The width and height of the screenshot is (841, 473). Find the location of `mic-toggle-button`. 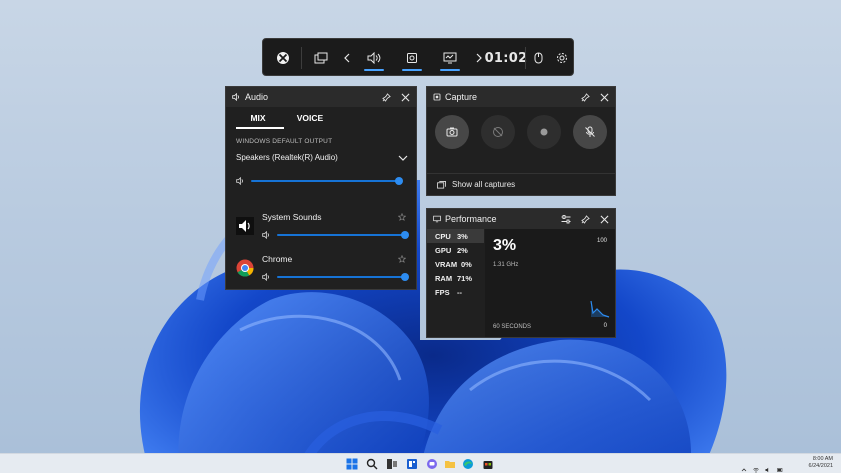

mic-toggle-button is located at coordinates (590, 132).